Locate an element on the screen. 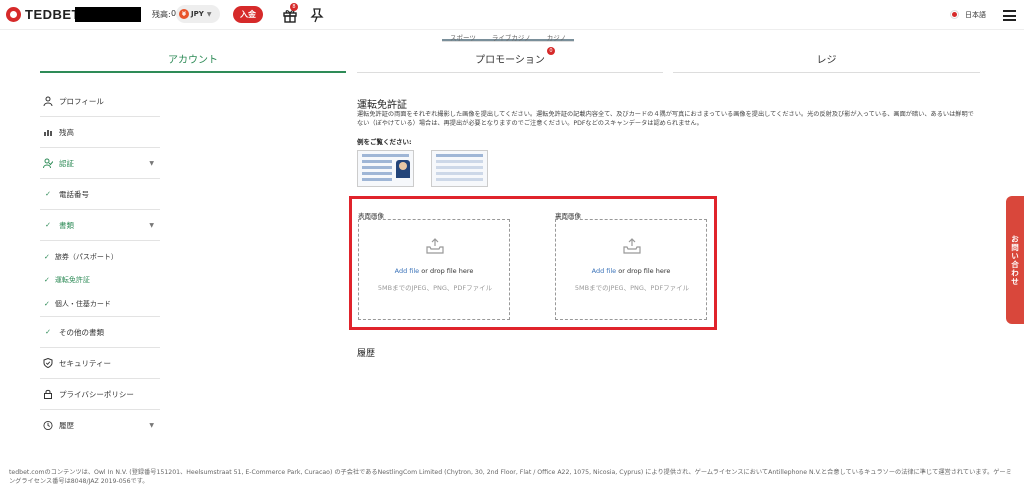 The width and height of the screenshot is (1024, 486). logo-text: TEDBET is located at coordinates (52, 14).